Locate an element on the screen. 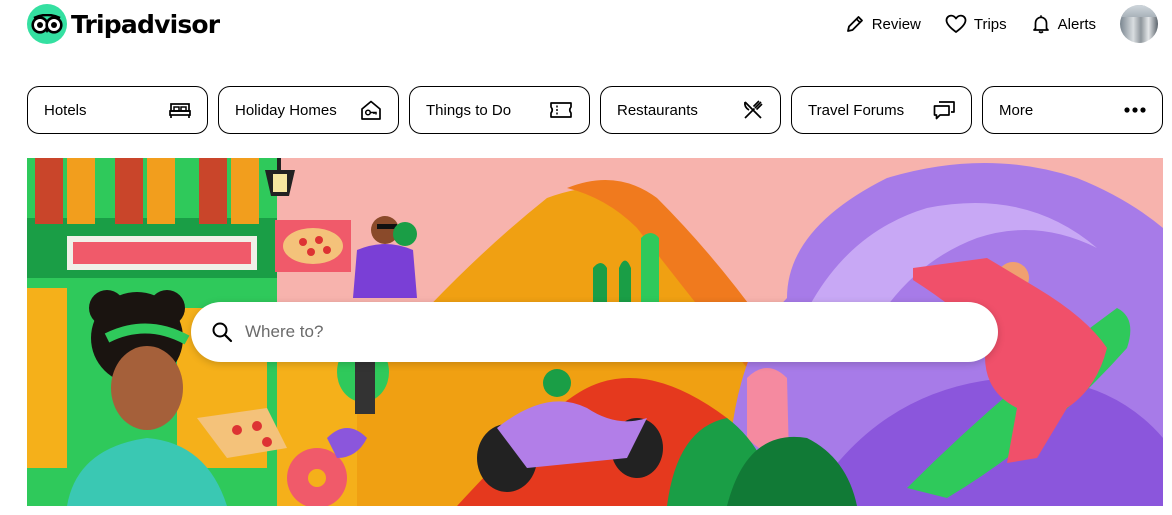 The width and height of the screenshot is (1172, 515). trips-link: Trips is located at coordinates (976, 24).